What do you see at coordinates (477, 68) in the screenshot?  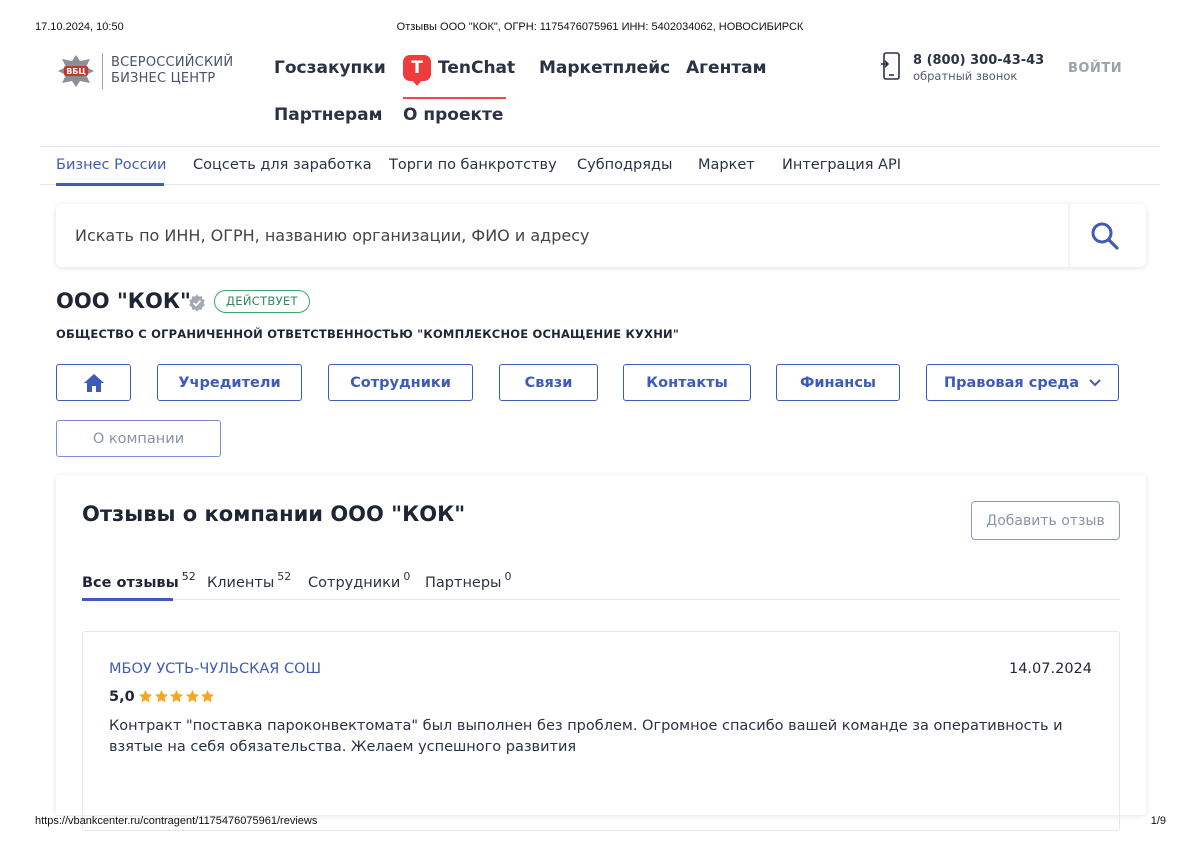 I see `nav-tenchat-label: TenChat` at bounding box center [477, 68].